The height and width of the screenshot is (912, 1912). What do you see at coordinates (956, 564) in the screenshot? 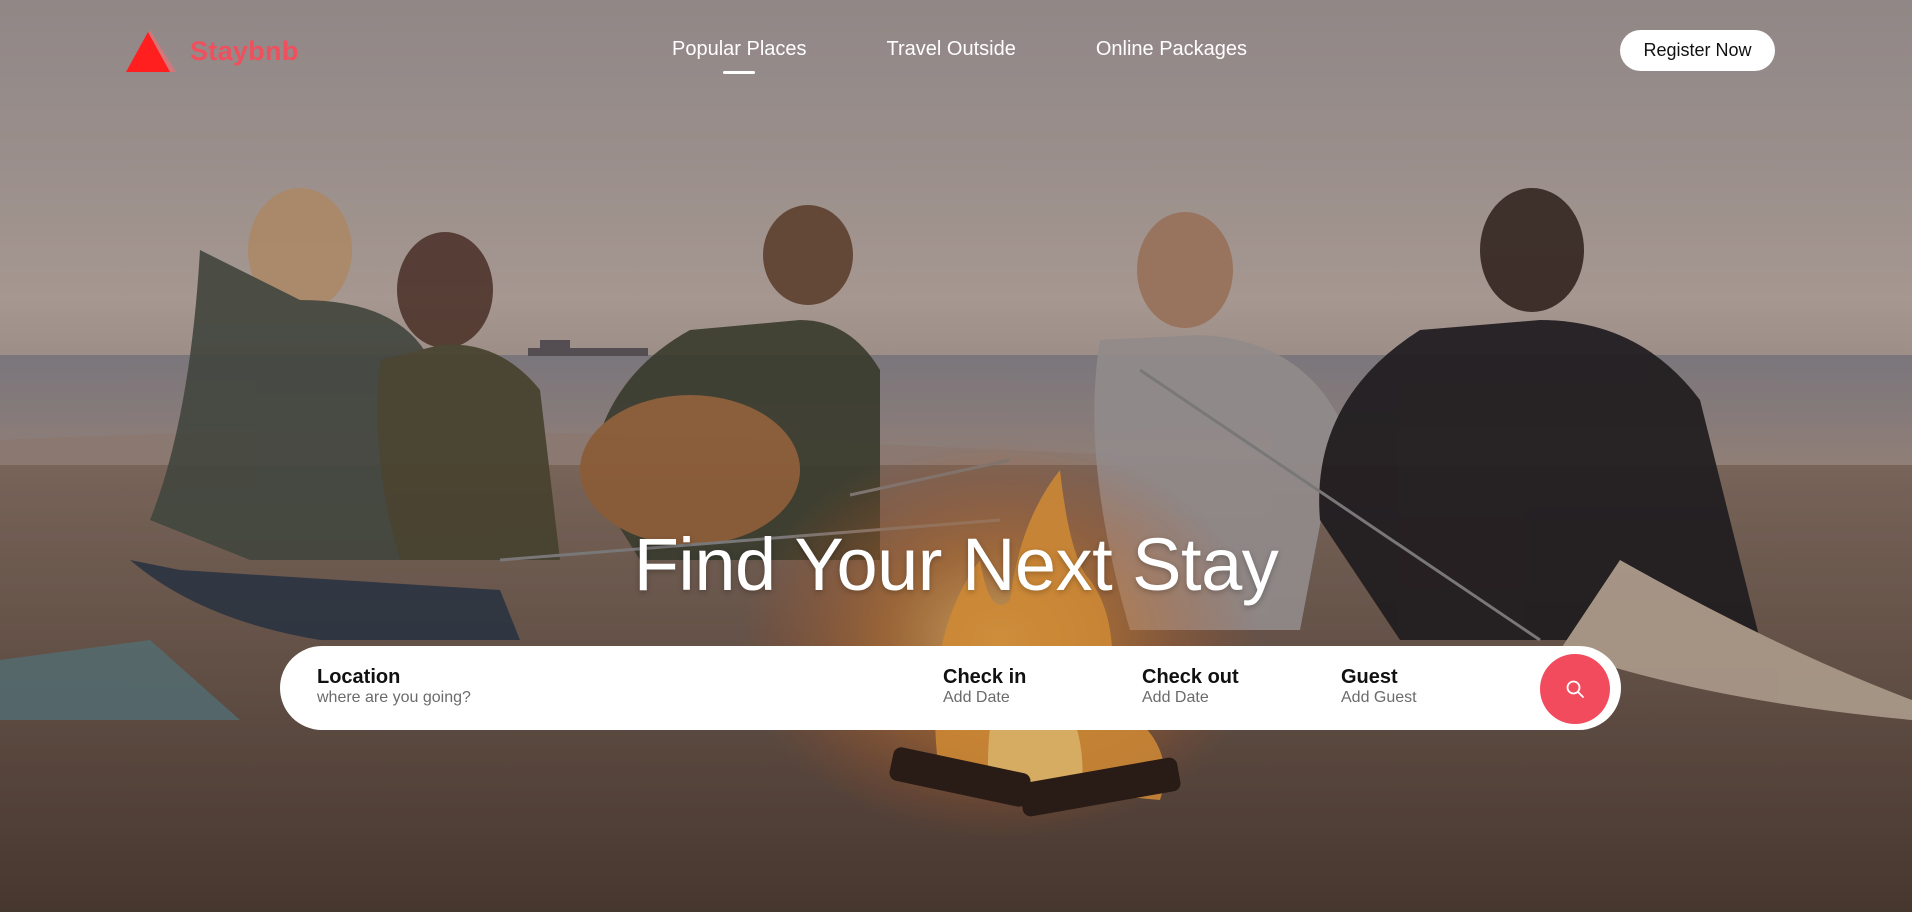
I see `hero-title: Find Your Next Stay` at bounding box center [956, 564].